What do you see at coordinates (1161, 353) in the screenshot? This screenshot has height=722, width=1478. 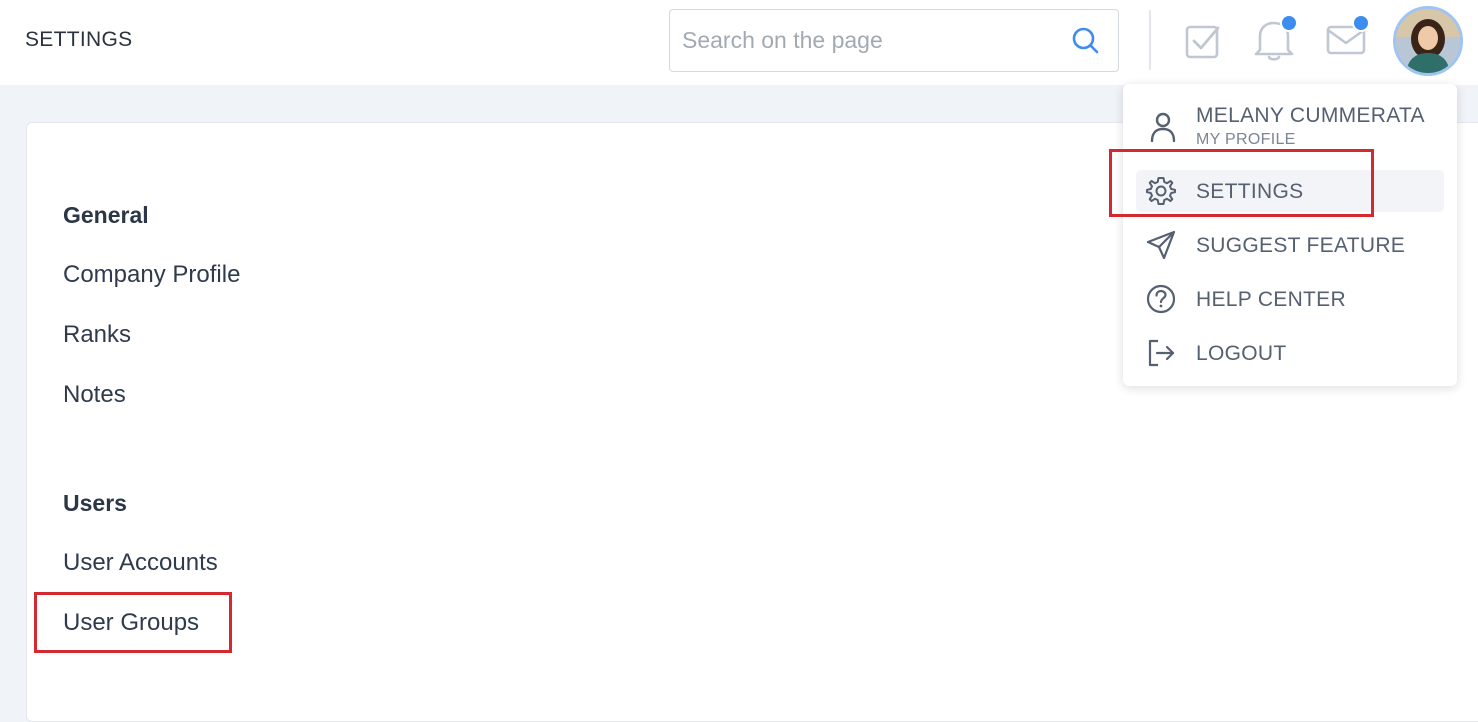 I see `logout-icon` at bounding box center [1161, 353].